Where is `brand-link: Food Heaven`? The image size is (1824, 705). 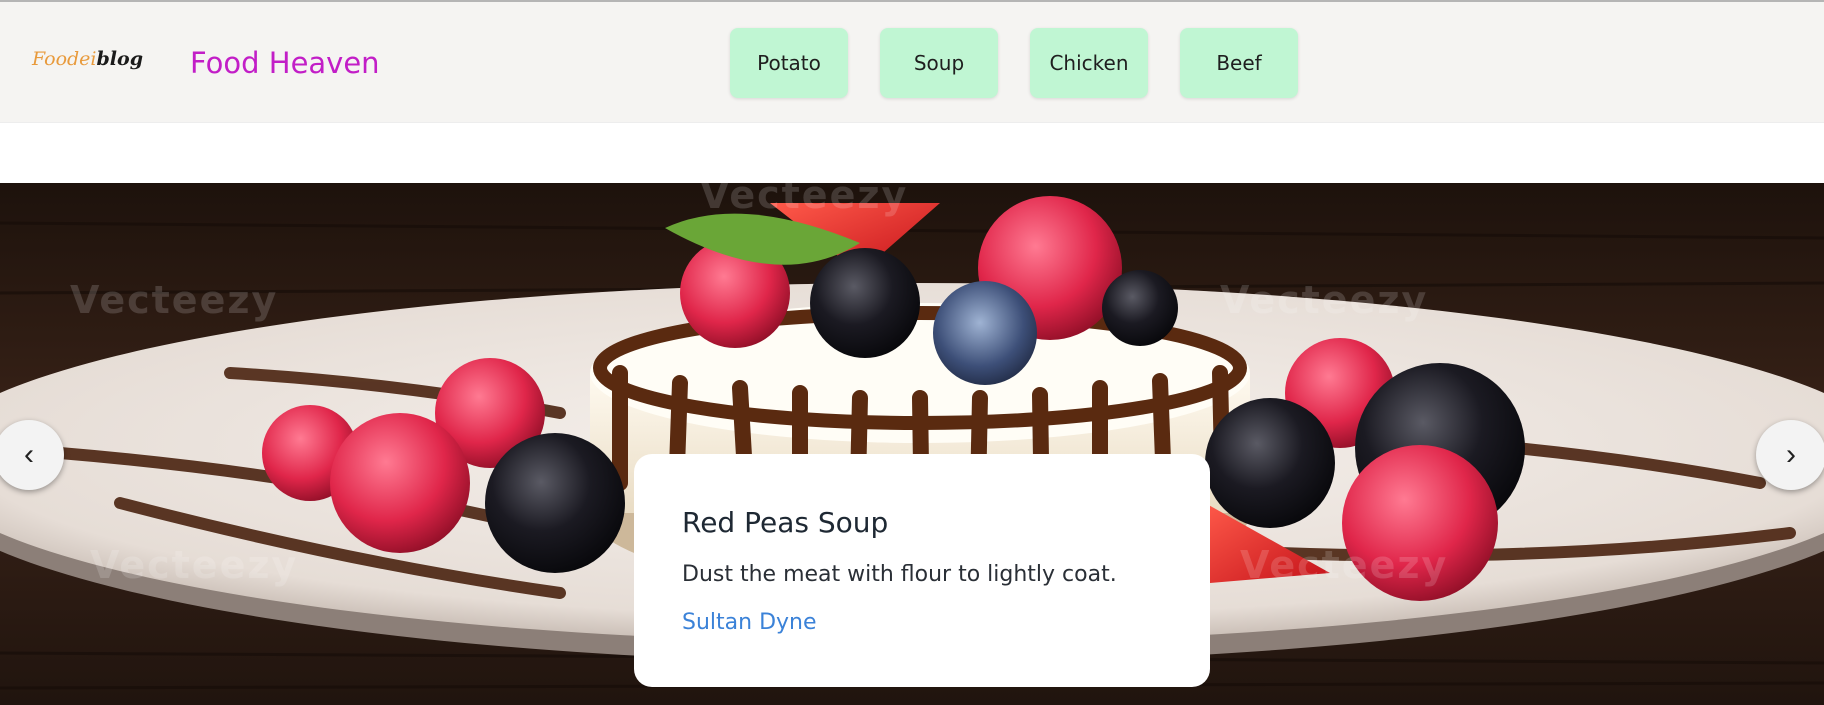 brand-link: Food Heaven is located at coordinates (285, 63).